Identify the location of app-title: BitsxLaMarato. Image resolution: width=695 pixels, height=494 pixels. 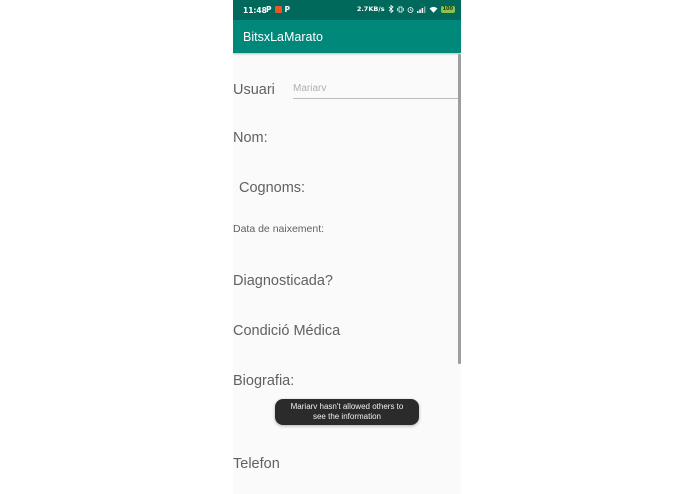
(283, 37).